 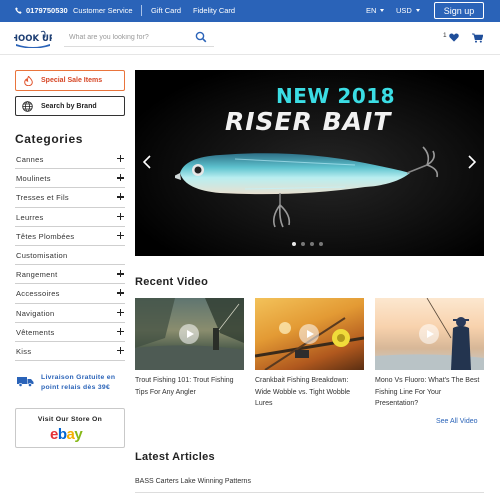 What do you see at coordinates (70, 313) in the screenshot?
I see `category-item: Navigation` at bounding box center [70, 313].